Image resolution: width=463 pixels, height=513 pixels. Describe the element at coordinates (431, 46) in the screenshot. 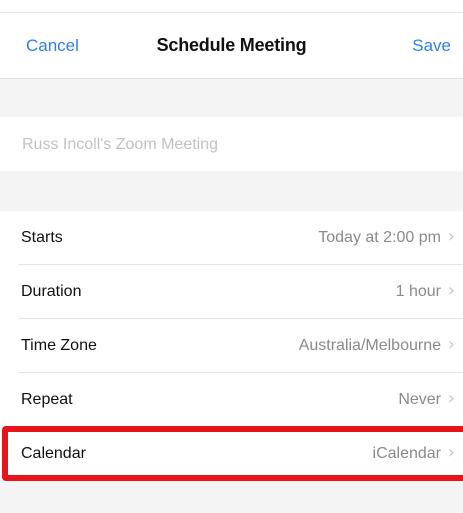

I see `save-button: Save` at that location.